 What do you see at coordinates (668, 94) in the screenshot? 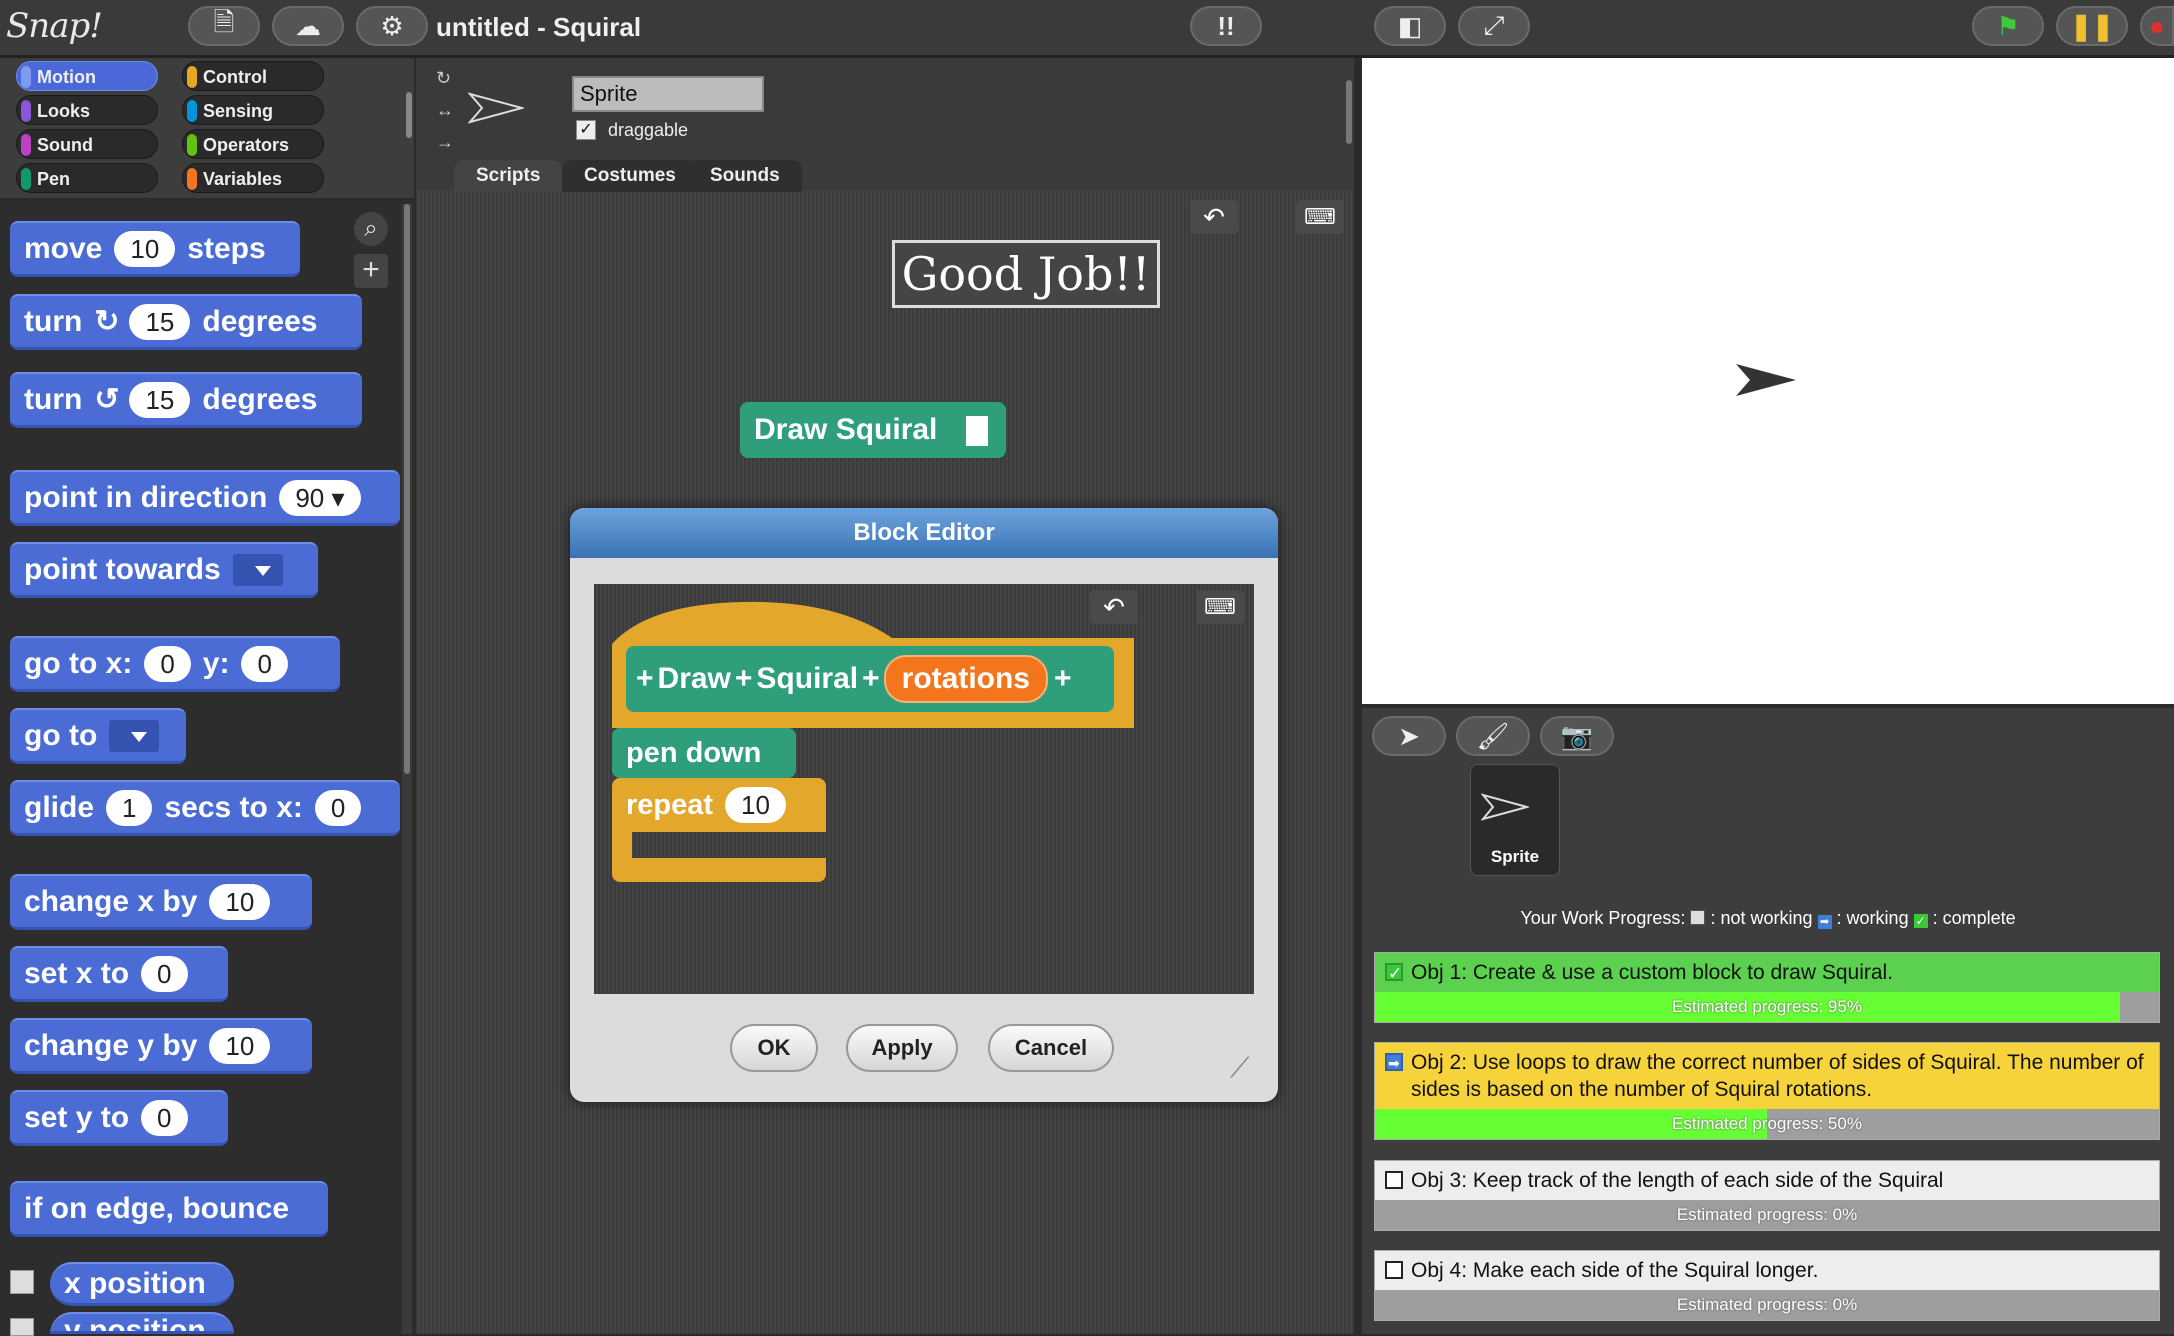
I see `sprite-name-input: Sprite` at bounding box center [668, 94].